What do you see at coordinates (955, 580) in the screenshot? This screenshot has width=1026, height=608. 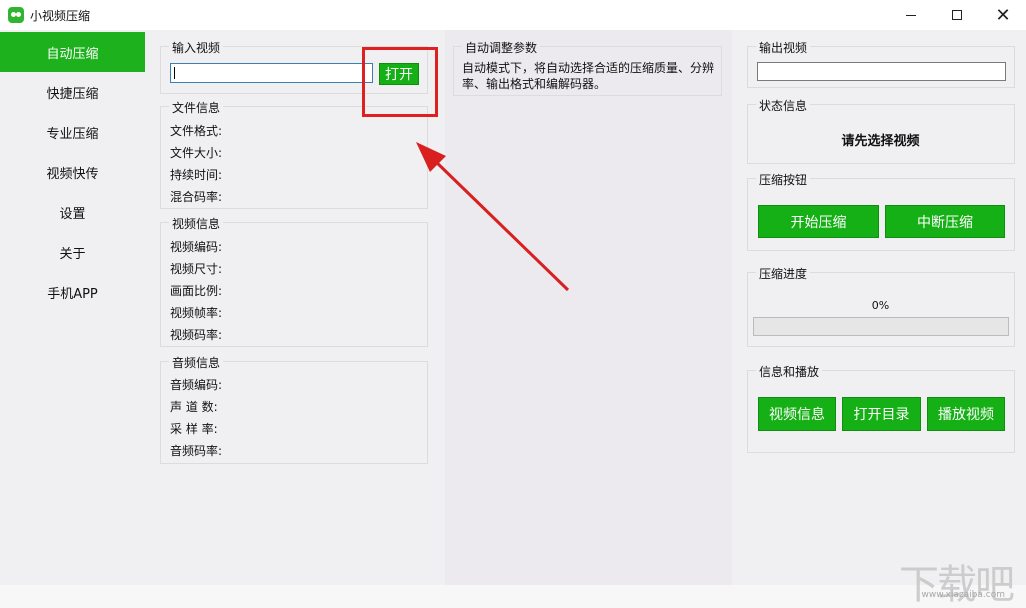 I see `watermark-logo: 下载吧 www.xiazaiba.com` at bounding box center [955, 580].